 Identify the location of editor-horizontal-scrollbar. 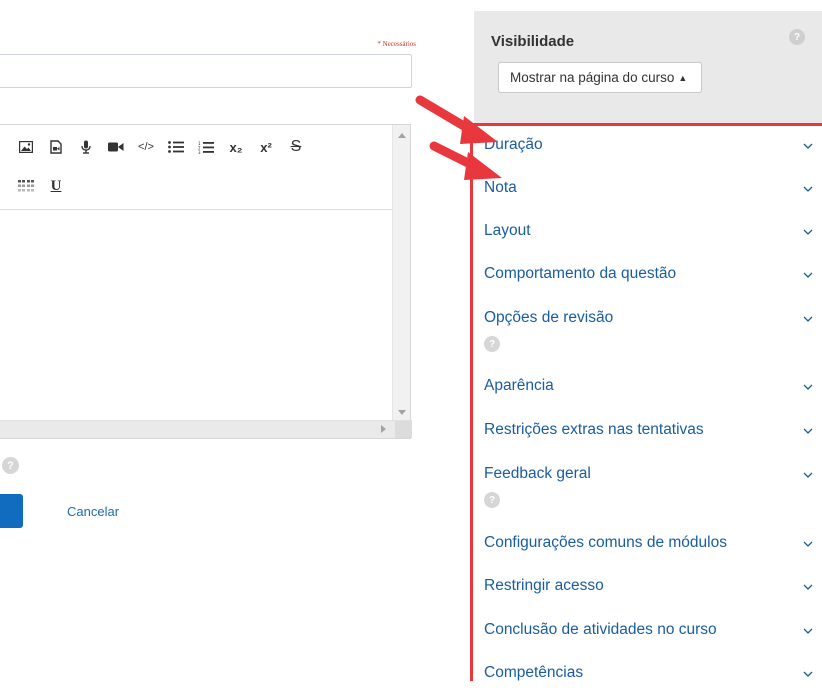
(206, 429).